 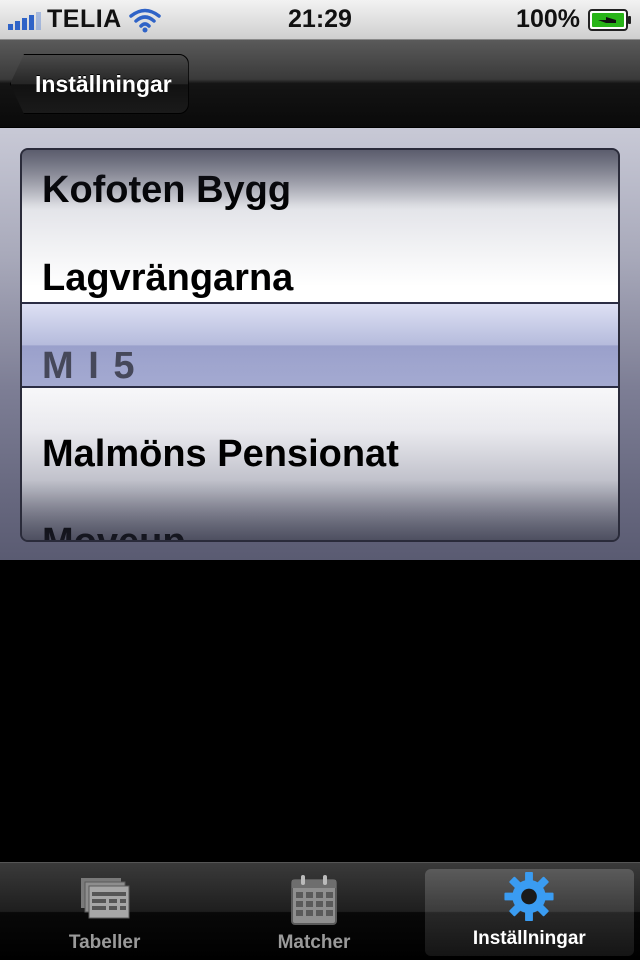 I want to click on tab-installningar-label: Inställningar, so click(x=529, y=938).